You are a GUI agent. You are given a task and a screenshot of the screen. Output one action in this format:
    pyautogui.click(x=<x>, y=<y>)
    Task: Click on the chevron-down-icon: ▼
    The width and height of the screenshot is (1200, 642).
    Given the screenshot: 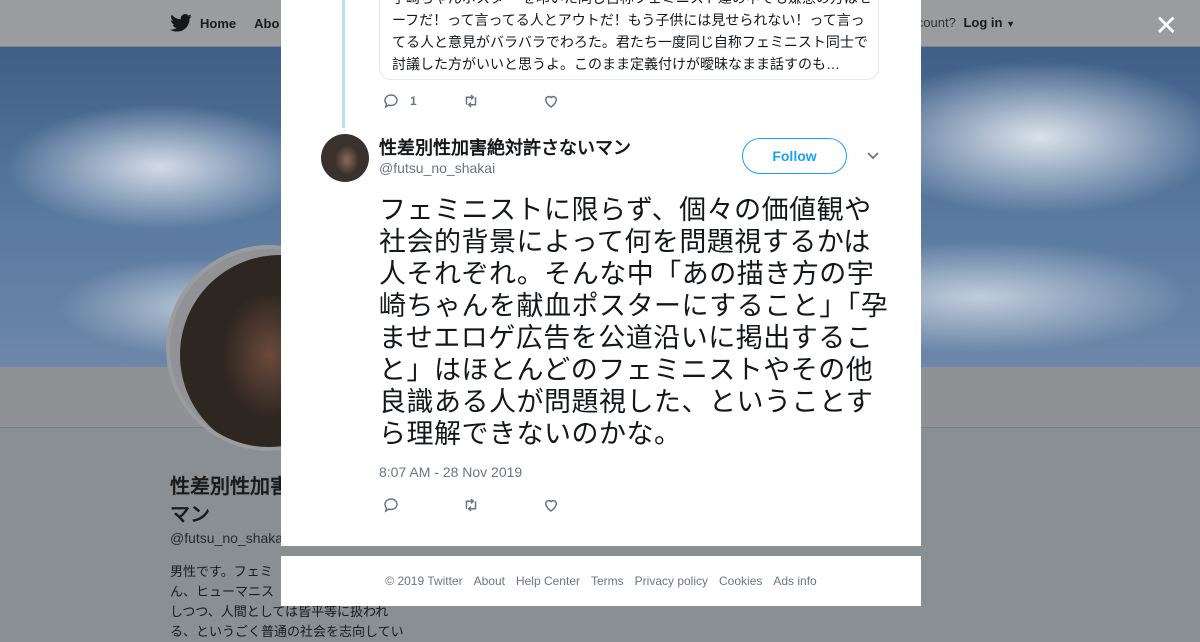 What is the action you would take?
    pyautogui.click(x=1010, y=24)
    